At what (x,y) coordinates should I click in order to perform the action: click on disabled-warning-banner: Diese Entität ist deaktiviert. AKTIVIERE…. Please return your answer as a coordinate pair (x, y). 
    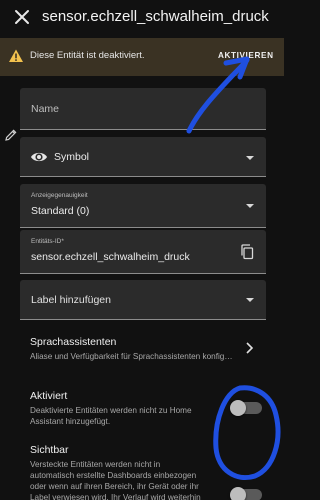
    Looking at the image, I should click on (142, 57).